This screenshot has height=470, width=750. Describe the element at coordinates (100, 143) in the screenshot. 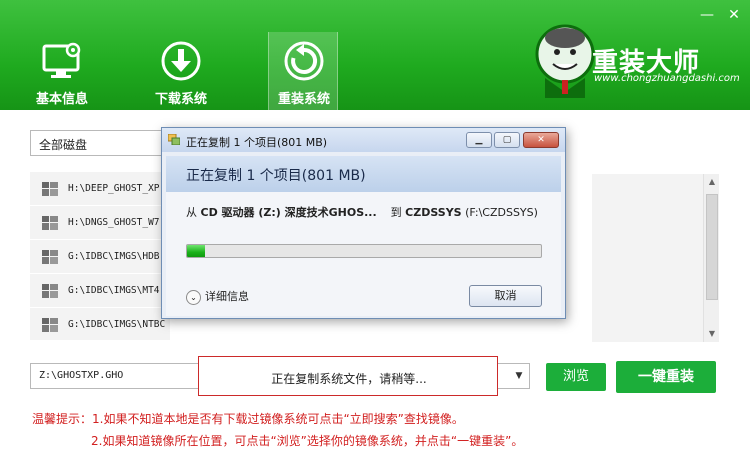

I see `disk-select: 全部磁盘` at that location.